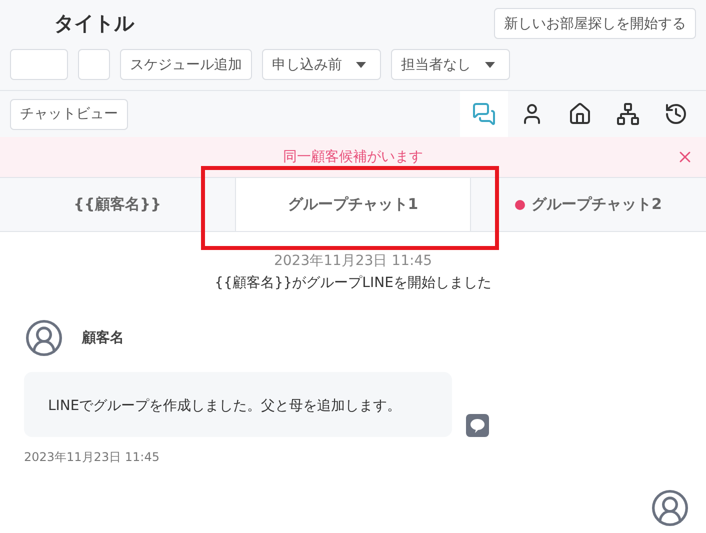 The image size is (706, 533). I want to click on alert-text: 同一顧客候補がいます, so click(353, 157).